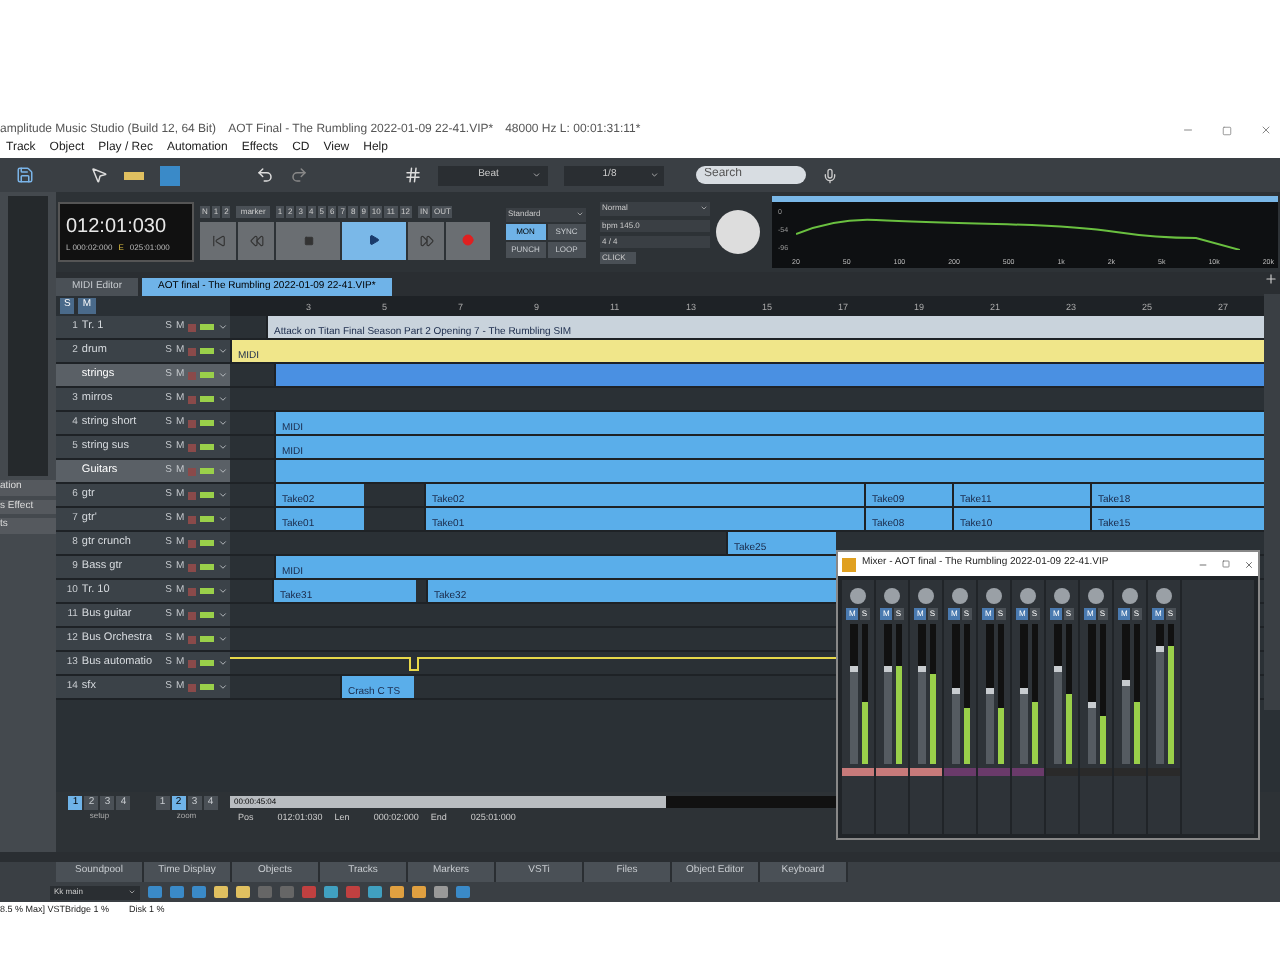  I want to click on grid-icon, so click(413, 175).